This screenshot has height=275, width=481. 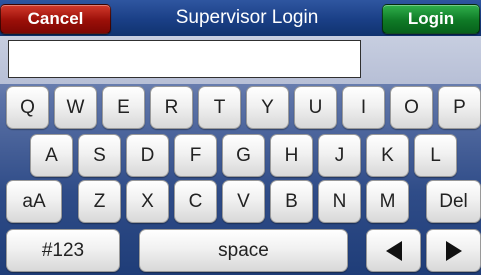 I want to click on cancel-button: Cancel, so click(x=55, y=19).